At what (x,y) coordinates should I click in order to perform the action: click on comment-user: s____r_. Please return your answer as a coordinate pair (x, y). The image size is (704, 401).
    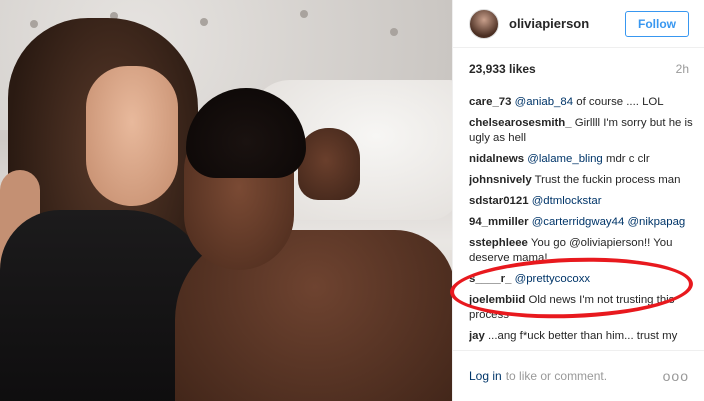
    Looking at the image, I should click on (490, 279).